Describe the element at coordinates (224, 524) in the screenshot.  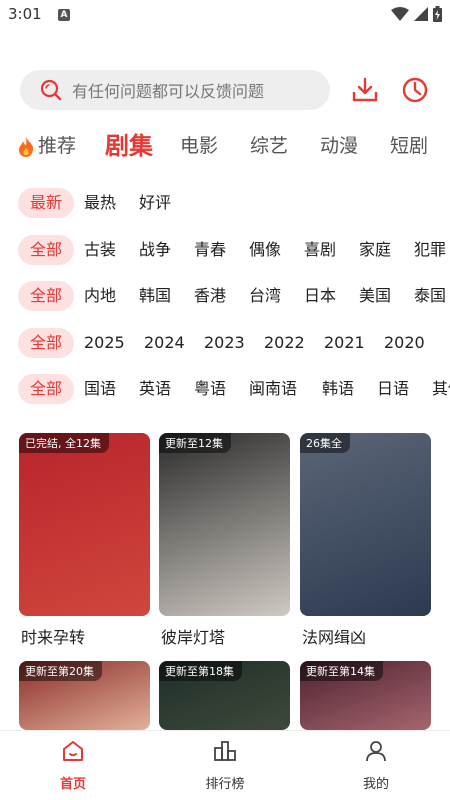
I see `poster-card: 更新至12集` at that location.